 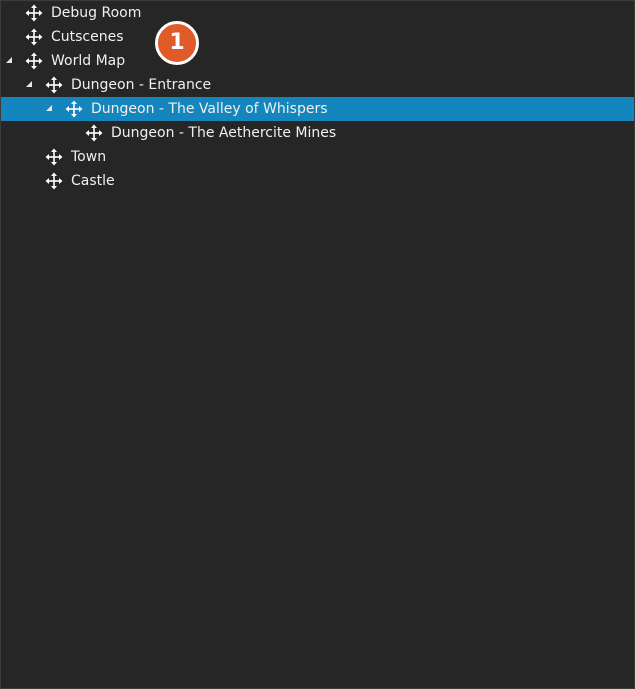 I want to click on tree-item-label: Dungeon - The Aethercite Mines, so click(x=224, y=133).